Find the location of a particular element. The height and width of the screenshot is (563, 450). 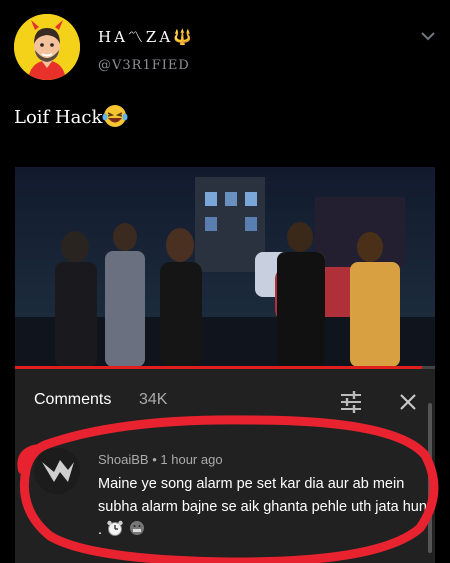

sort-sliders-icon is located at coordinates (351, 402).